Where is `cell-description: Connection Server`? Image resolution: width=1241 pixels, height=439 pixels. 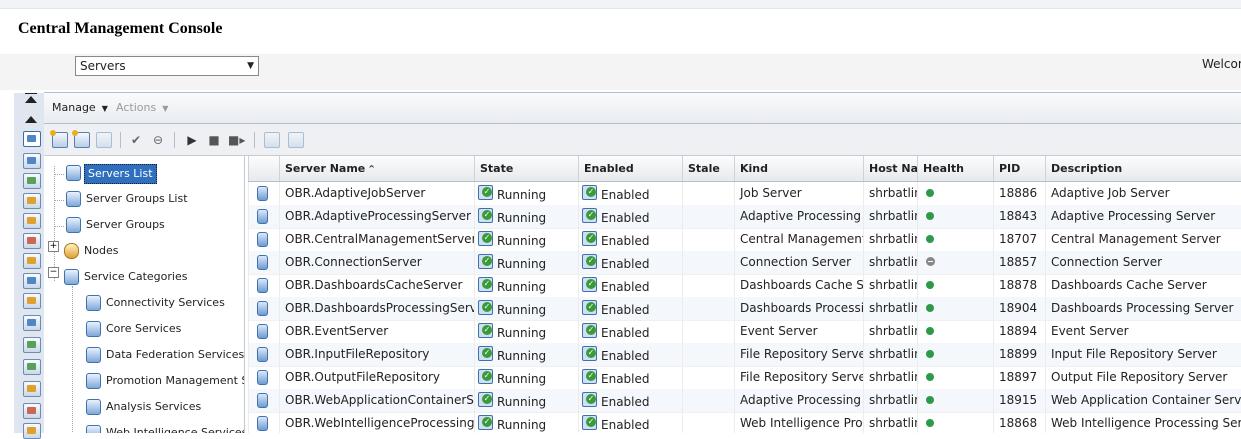
cell-description: Connection Server is located at coordinates (1143, 262).